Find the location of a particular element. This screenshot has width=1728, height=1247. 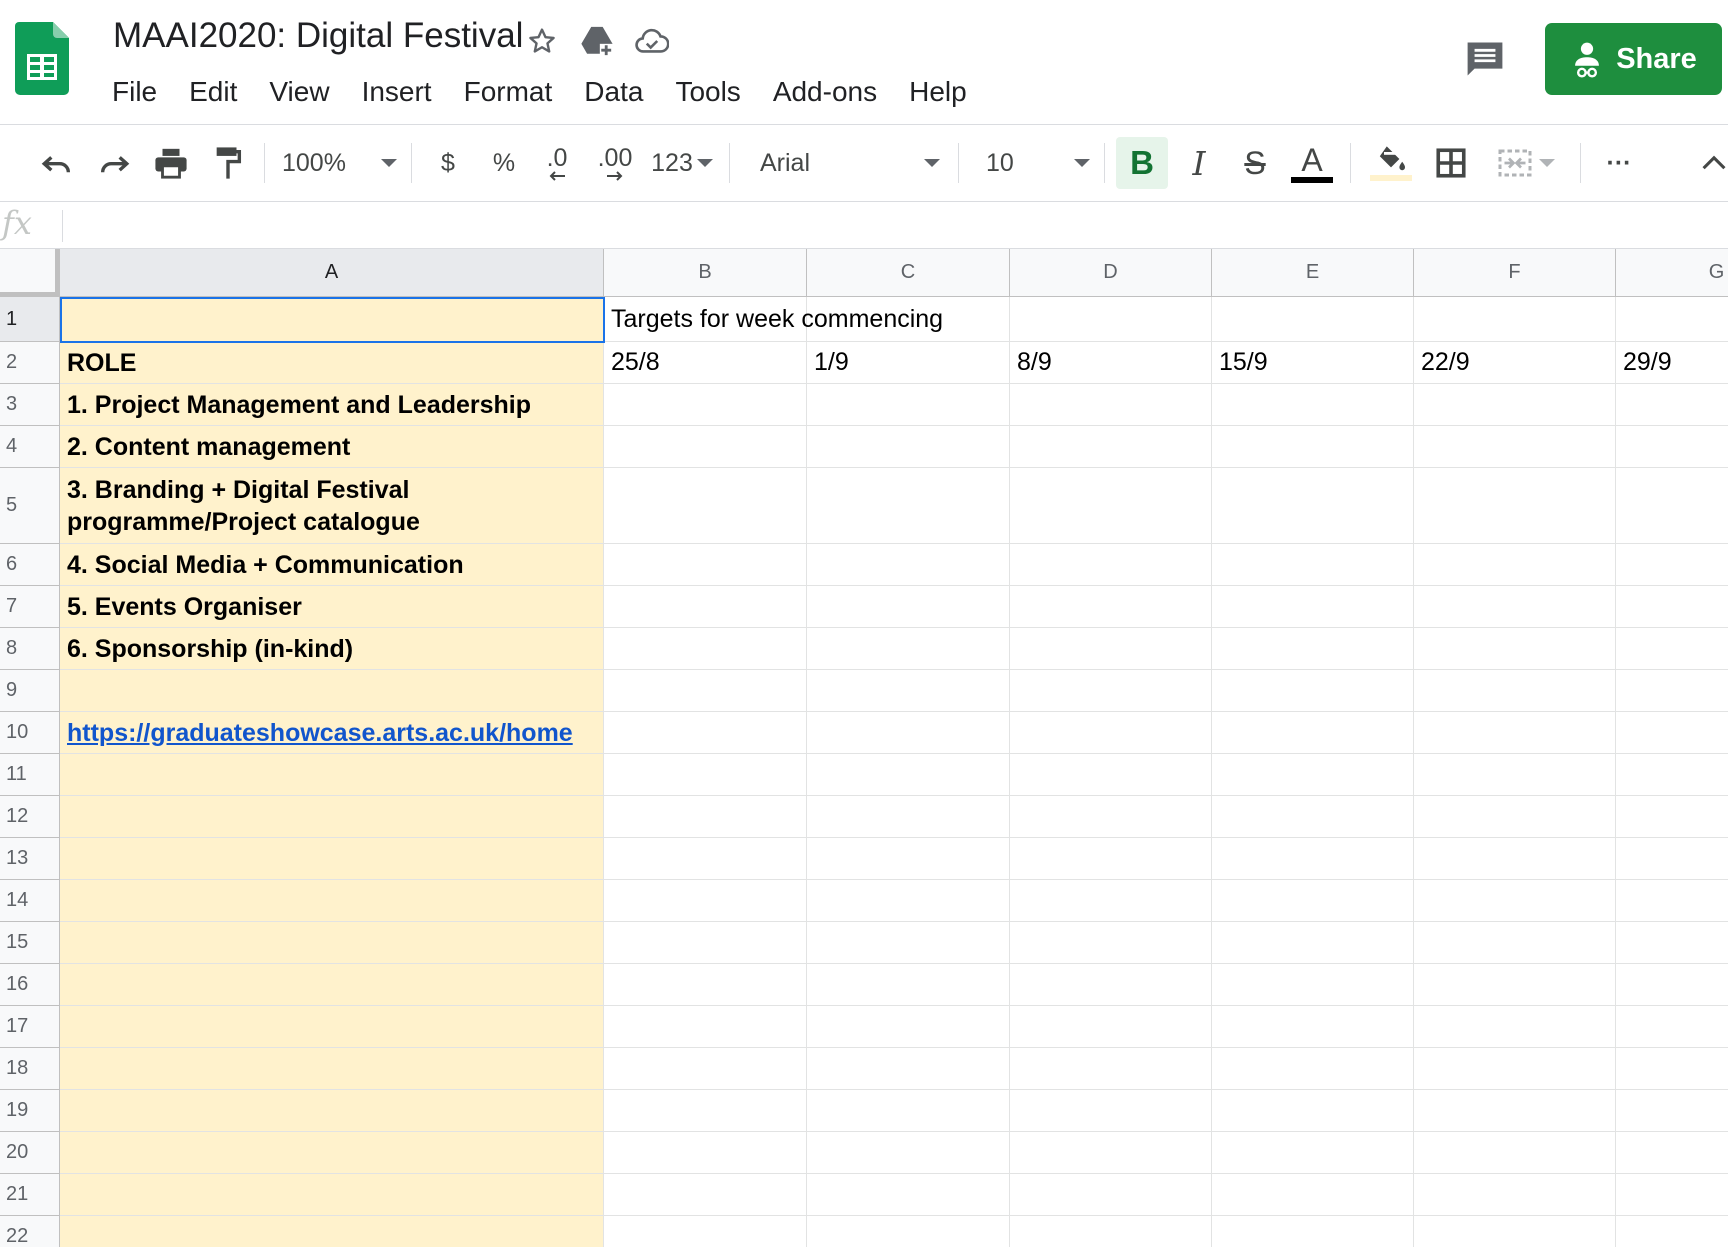

cell-a20 is located at coordinates (332, 1153).